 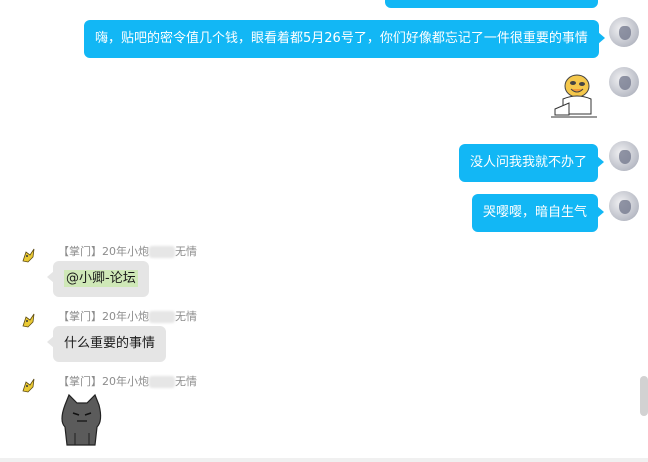 What do you see at coordinates (324, 460) in the screenshot?
I see `bottom-divider` at bounding box center [324, 460].